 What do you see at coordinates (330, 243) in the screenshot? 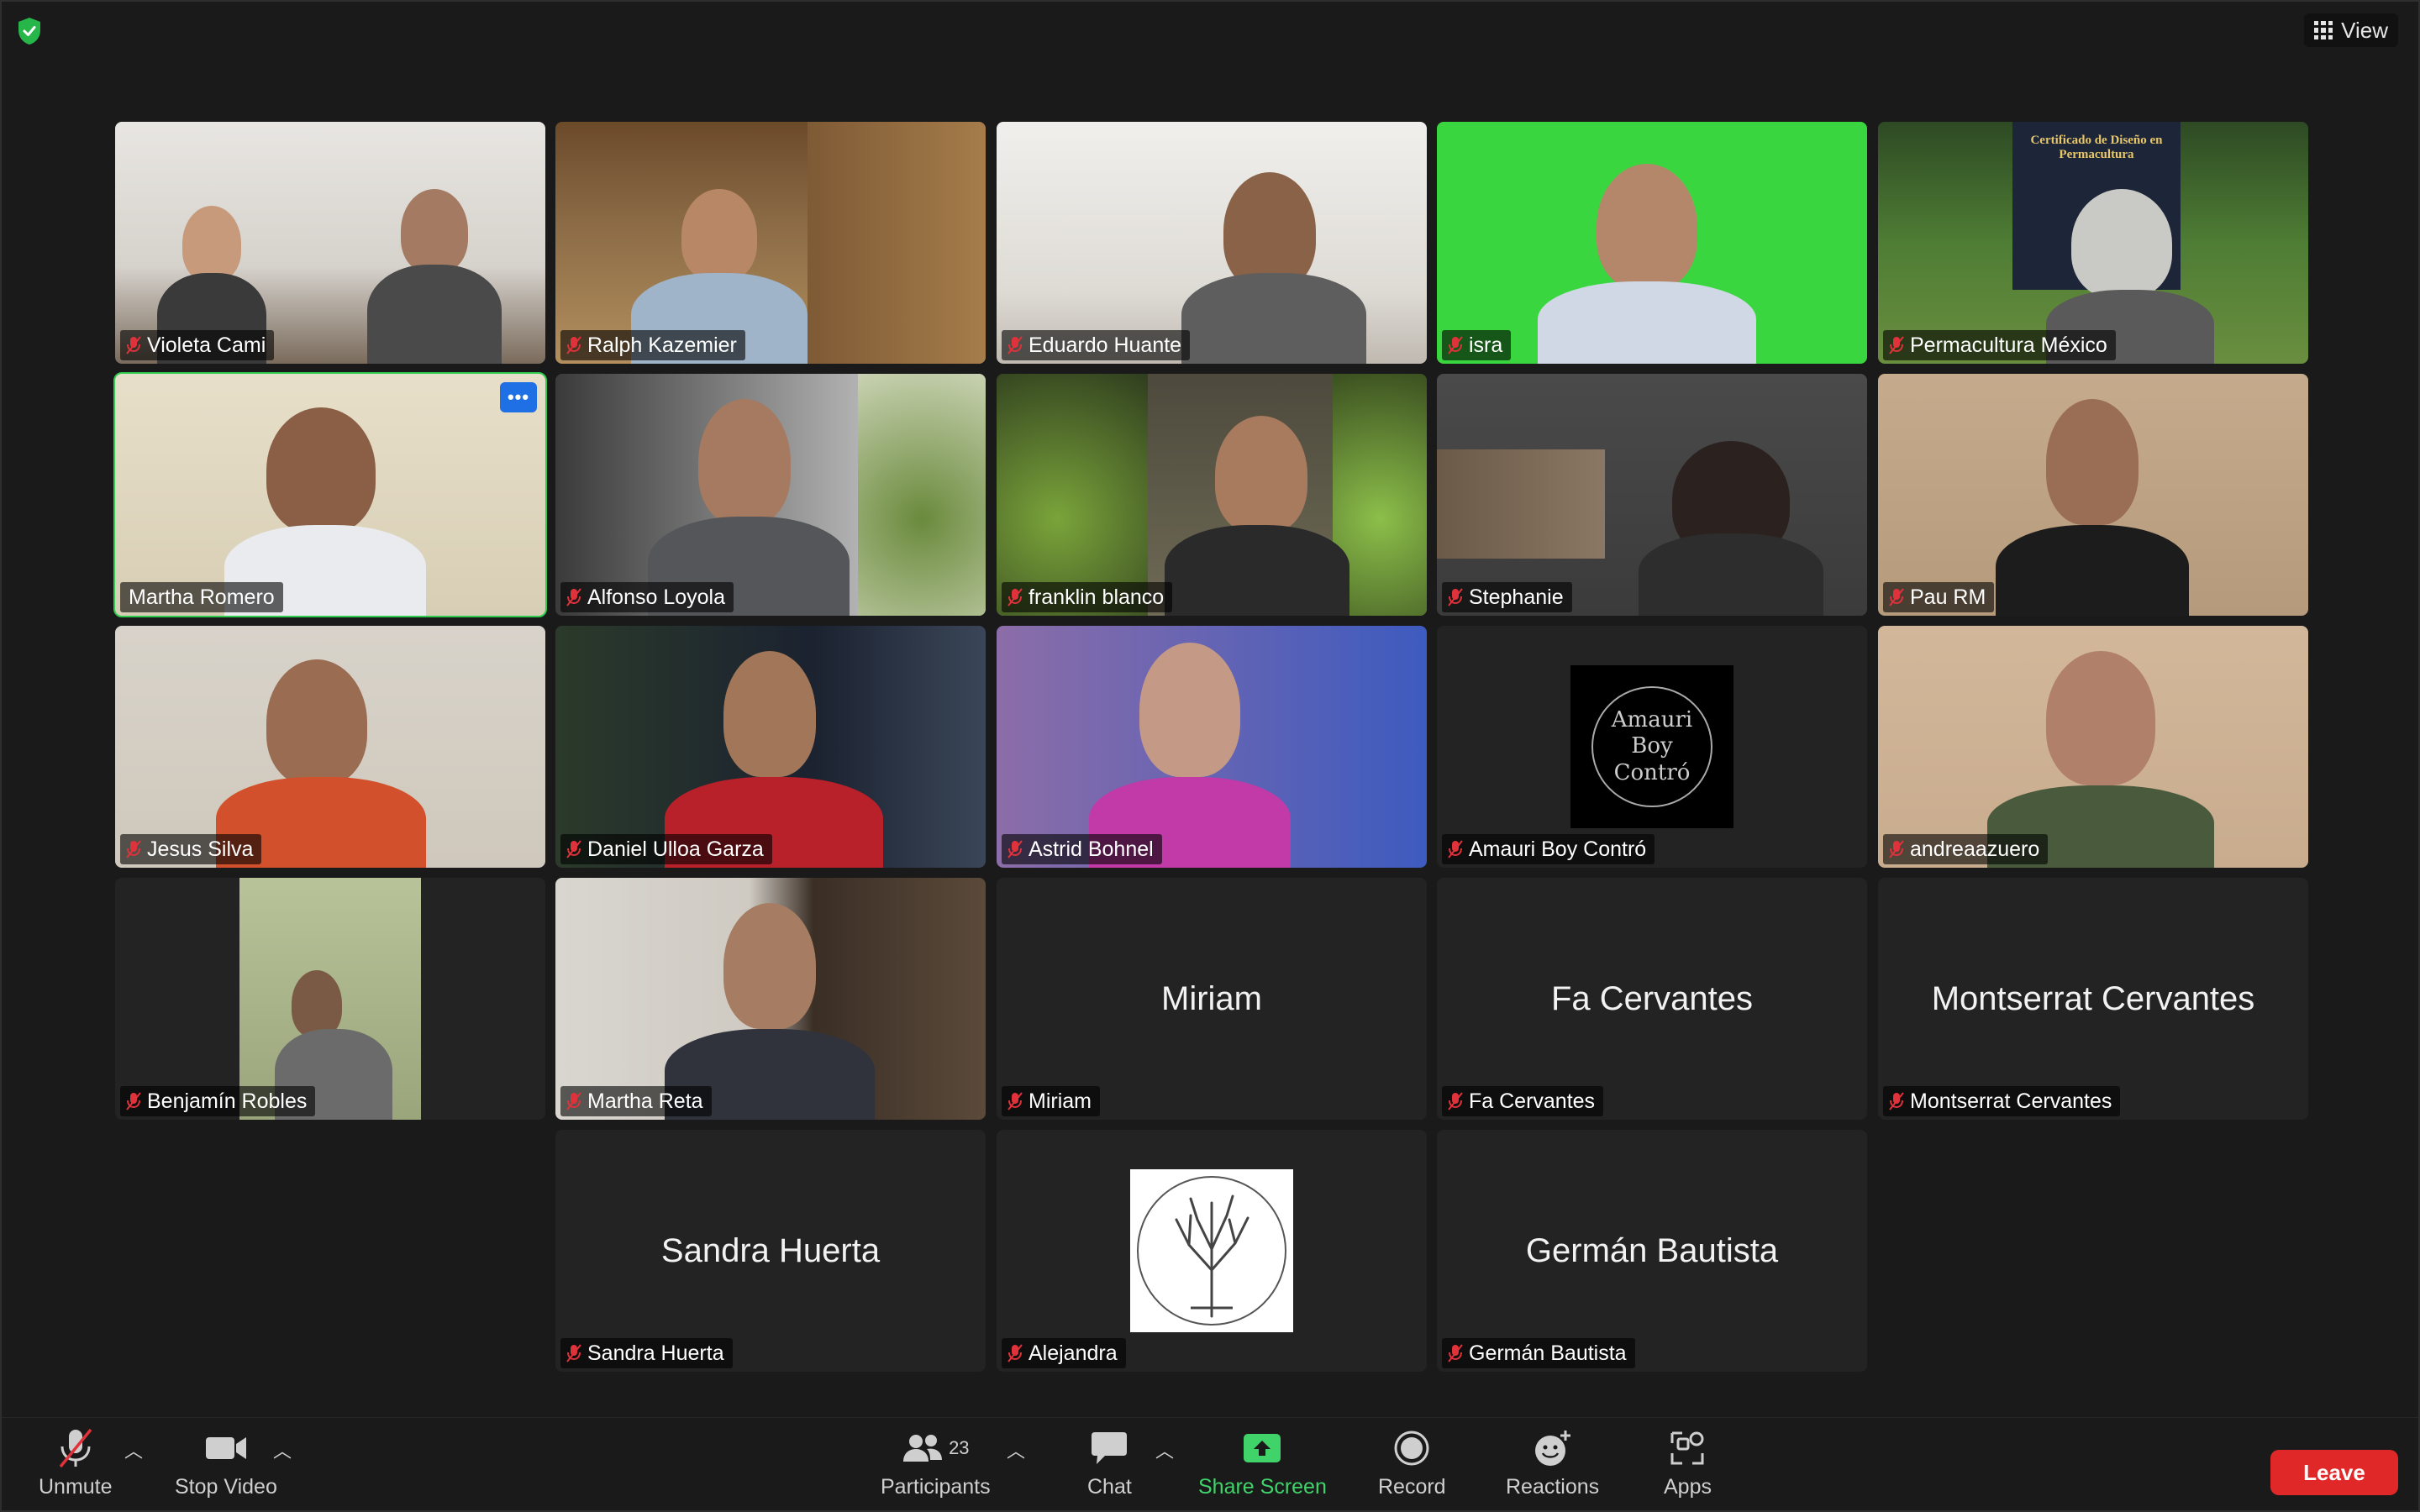
I see `participant-tile: Violeta Cami` at bounding box center [330, 243].